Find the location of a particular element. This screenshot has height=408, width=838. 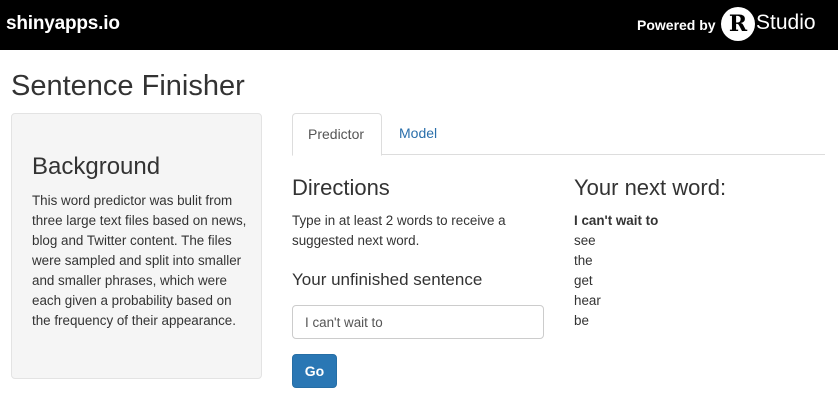

next-word-list: I can't wait to see the get hear be is located at coordinates (616, 271).